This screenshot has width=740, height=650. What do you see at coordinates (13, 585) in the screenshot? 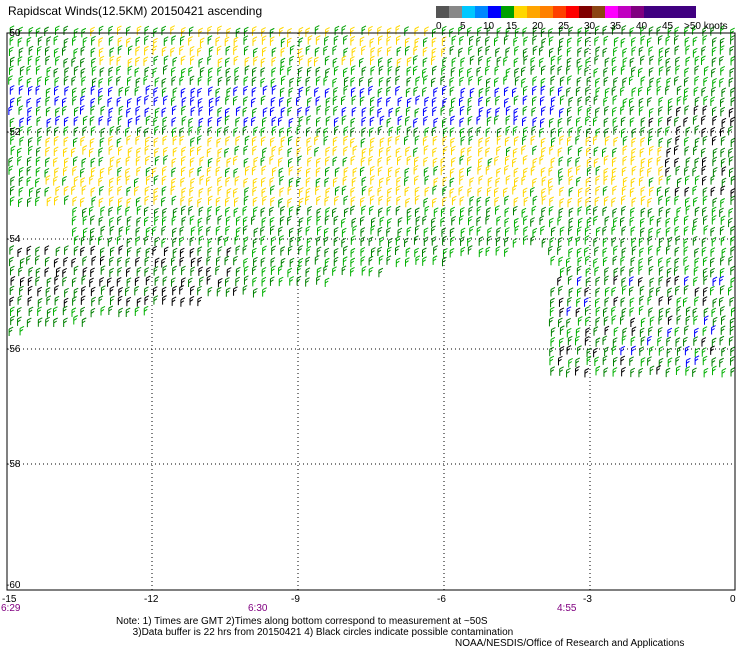
I see `lat-label: -60` at bounding box center [13, 585].